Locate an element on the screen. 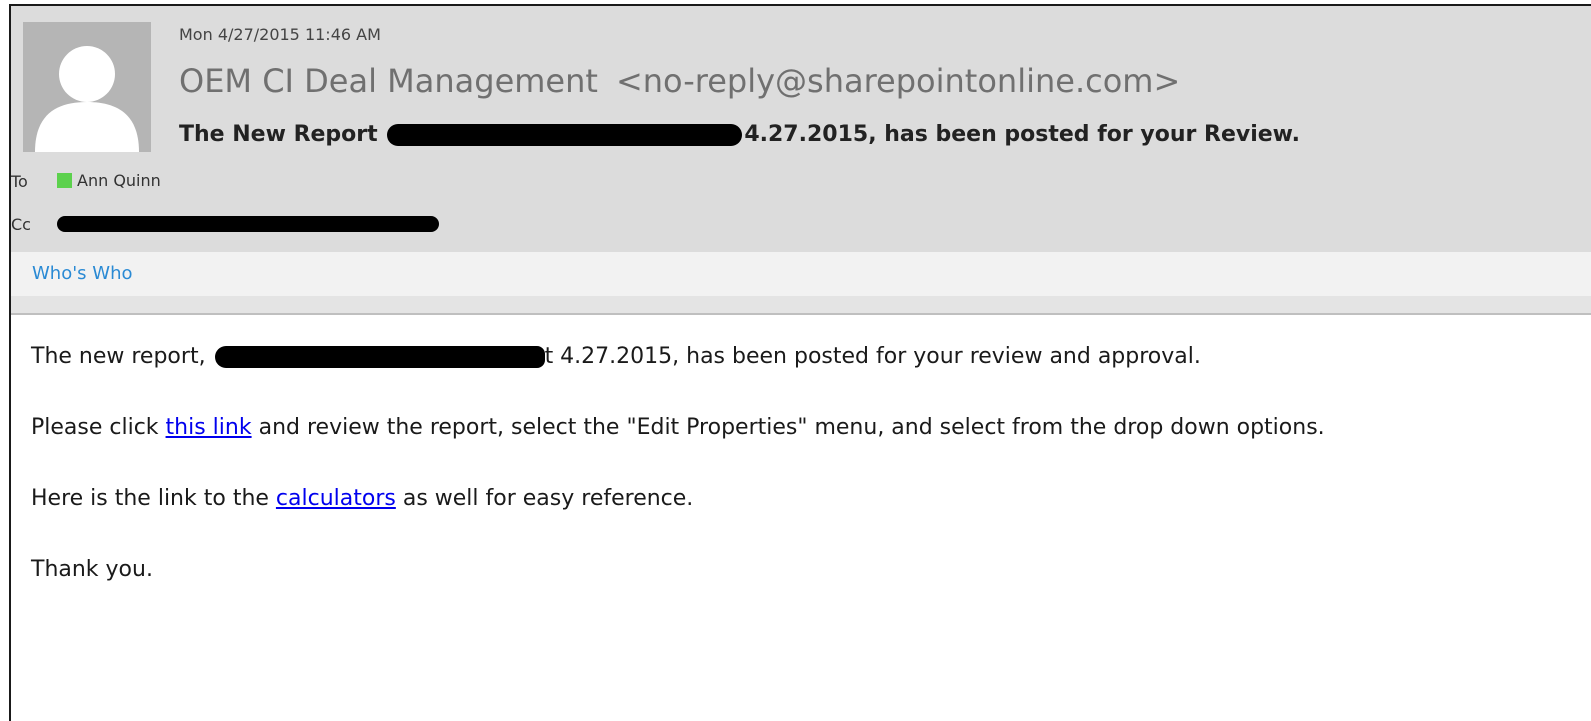 The height and width of the screenshot is (721, 1591). to-recipient-name: Ann Quinn is located at coordinates (119, 180).